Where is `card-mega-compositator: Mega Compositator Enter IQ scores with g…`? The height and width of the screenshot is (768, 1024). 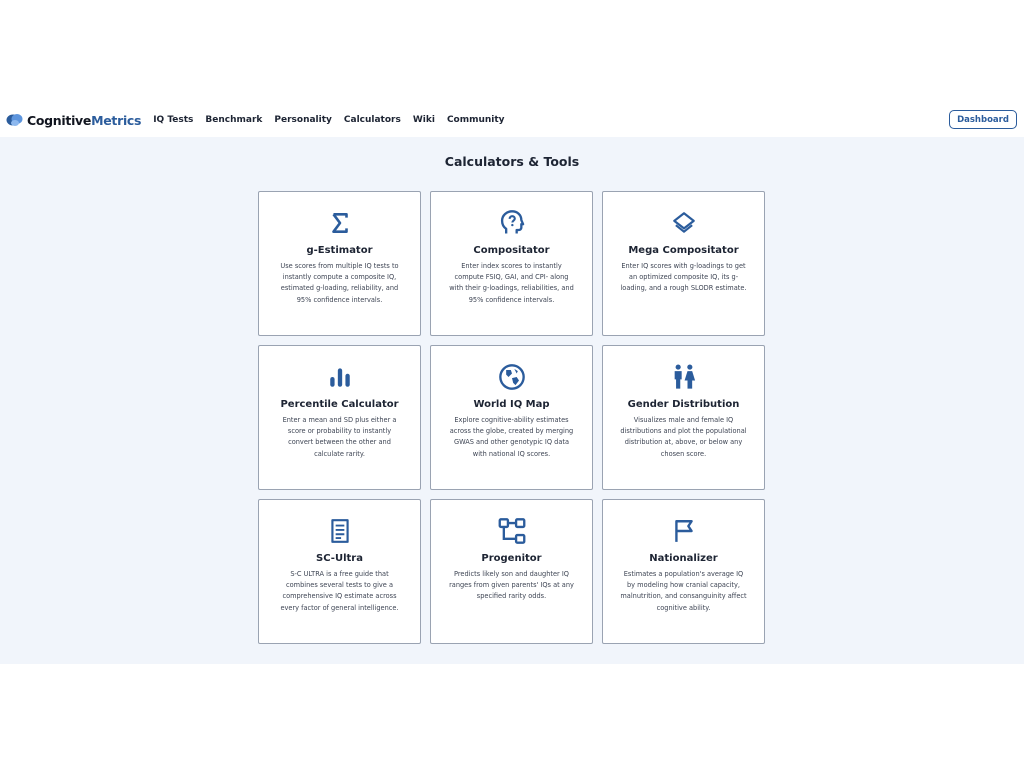
card-mega-compositator: Mega Compositator Enter IQ scores with g… is located at coordinates (683, 263).